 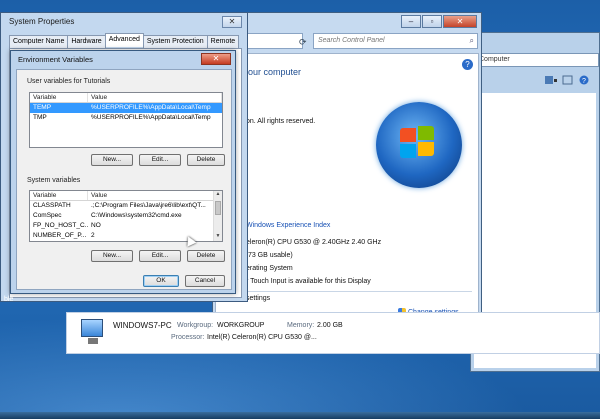 I want to click on logo-red-pane, so click(x=408, y=135).